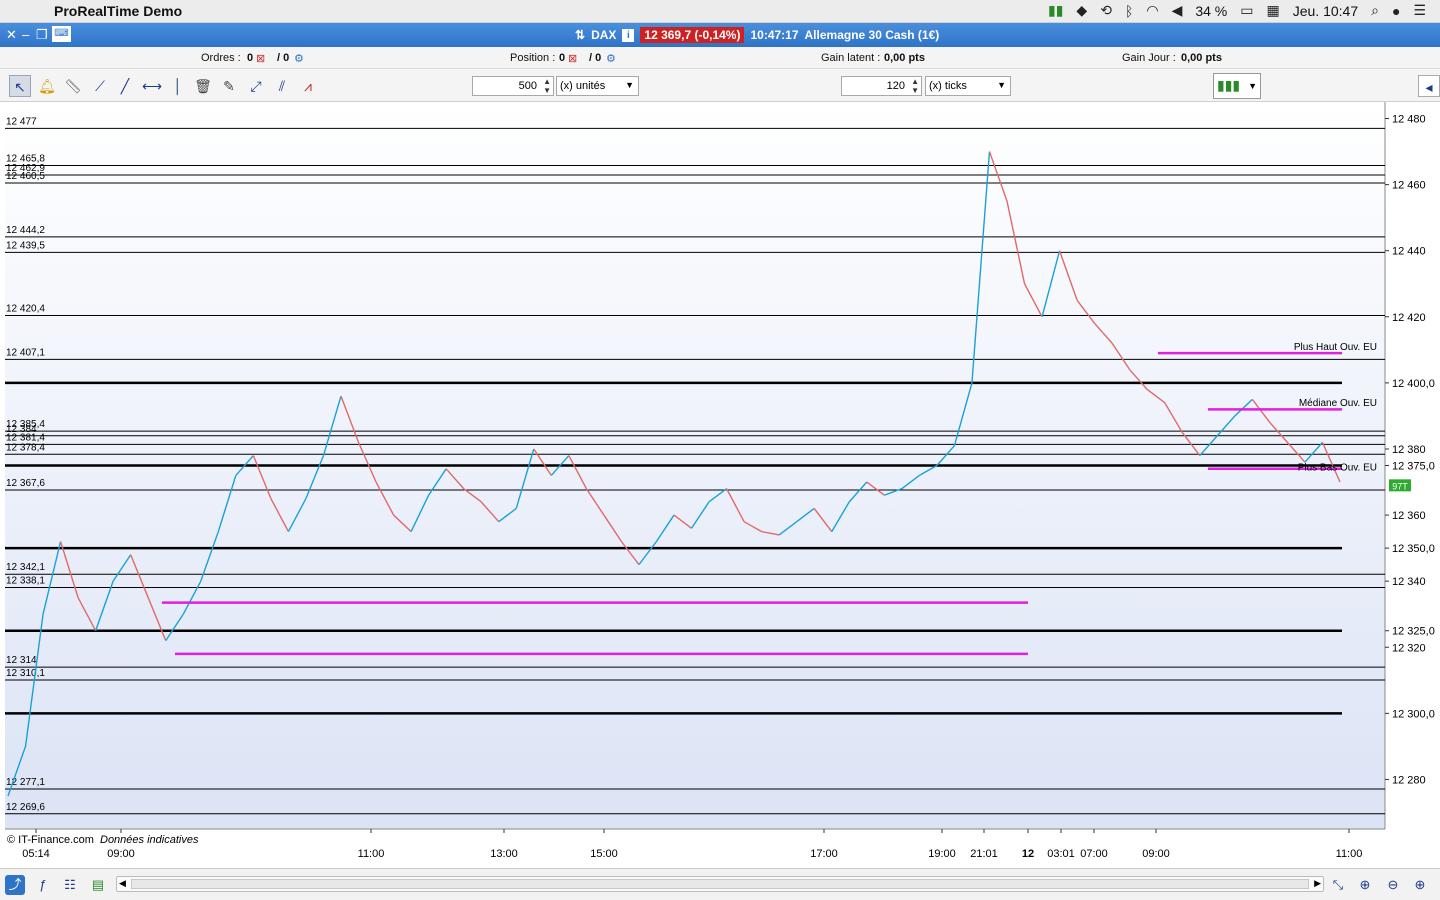 This screenshot has width=1440, height=900. Describe the element at coordinates (968, 86) in the screenshot. I see `ticks-unit-select: (x) ticks ▼` at that location.